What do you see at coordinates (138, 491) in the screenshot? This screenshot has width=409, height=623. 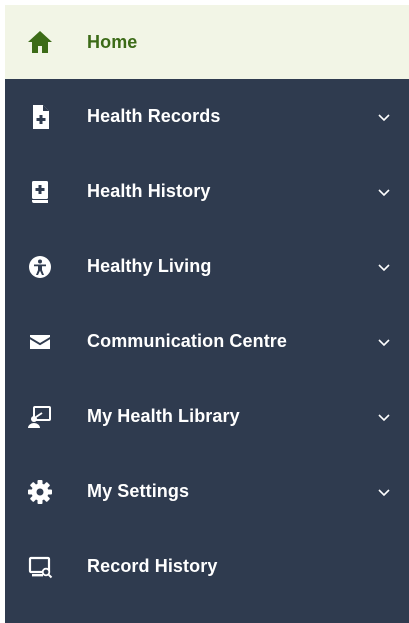 I see `nav-item-label: My Settings` at bounding box center [138, 491].